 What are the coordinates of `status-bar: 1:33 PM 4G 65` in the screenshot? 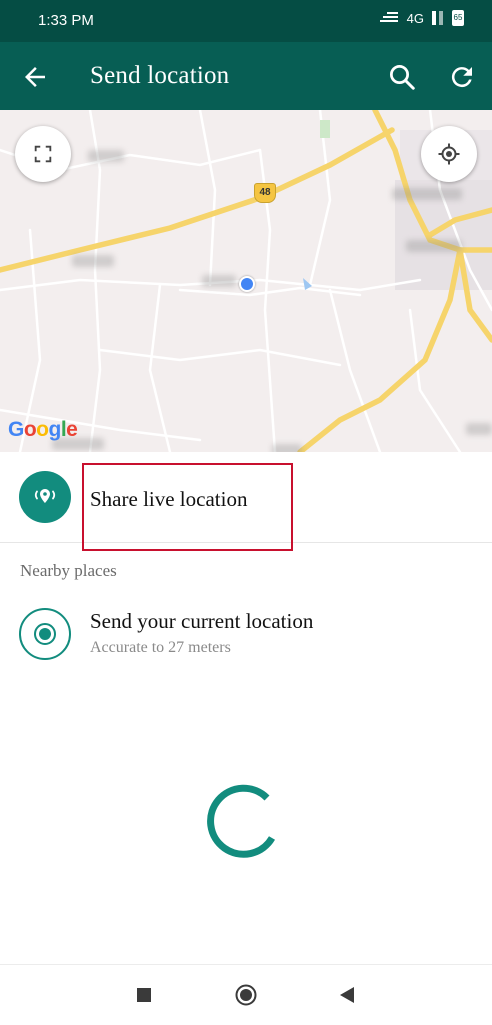 It's located at (246, 21).